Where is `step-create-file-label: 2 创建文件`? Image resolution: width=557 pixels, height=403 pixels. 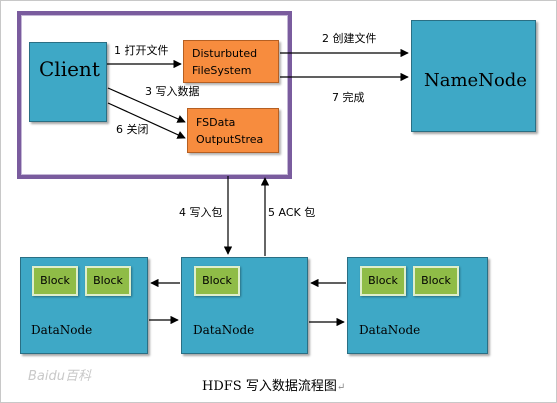
step-create-file-label: 2 创建文件 is located at coordinates (349, 38).